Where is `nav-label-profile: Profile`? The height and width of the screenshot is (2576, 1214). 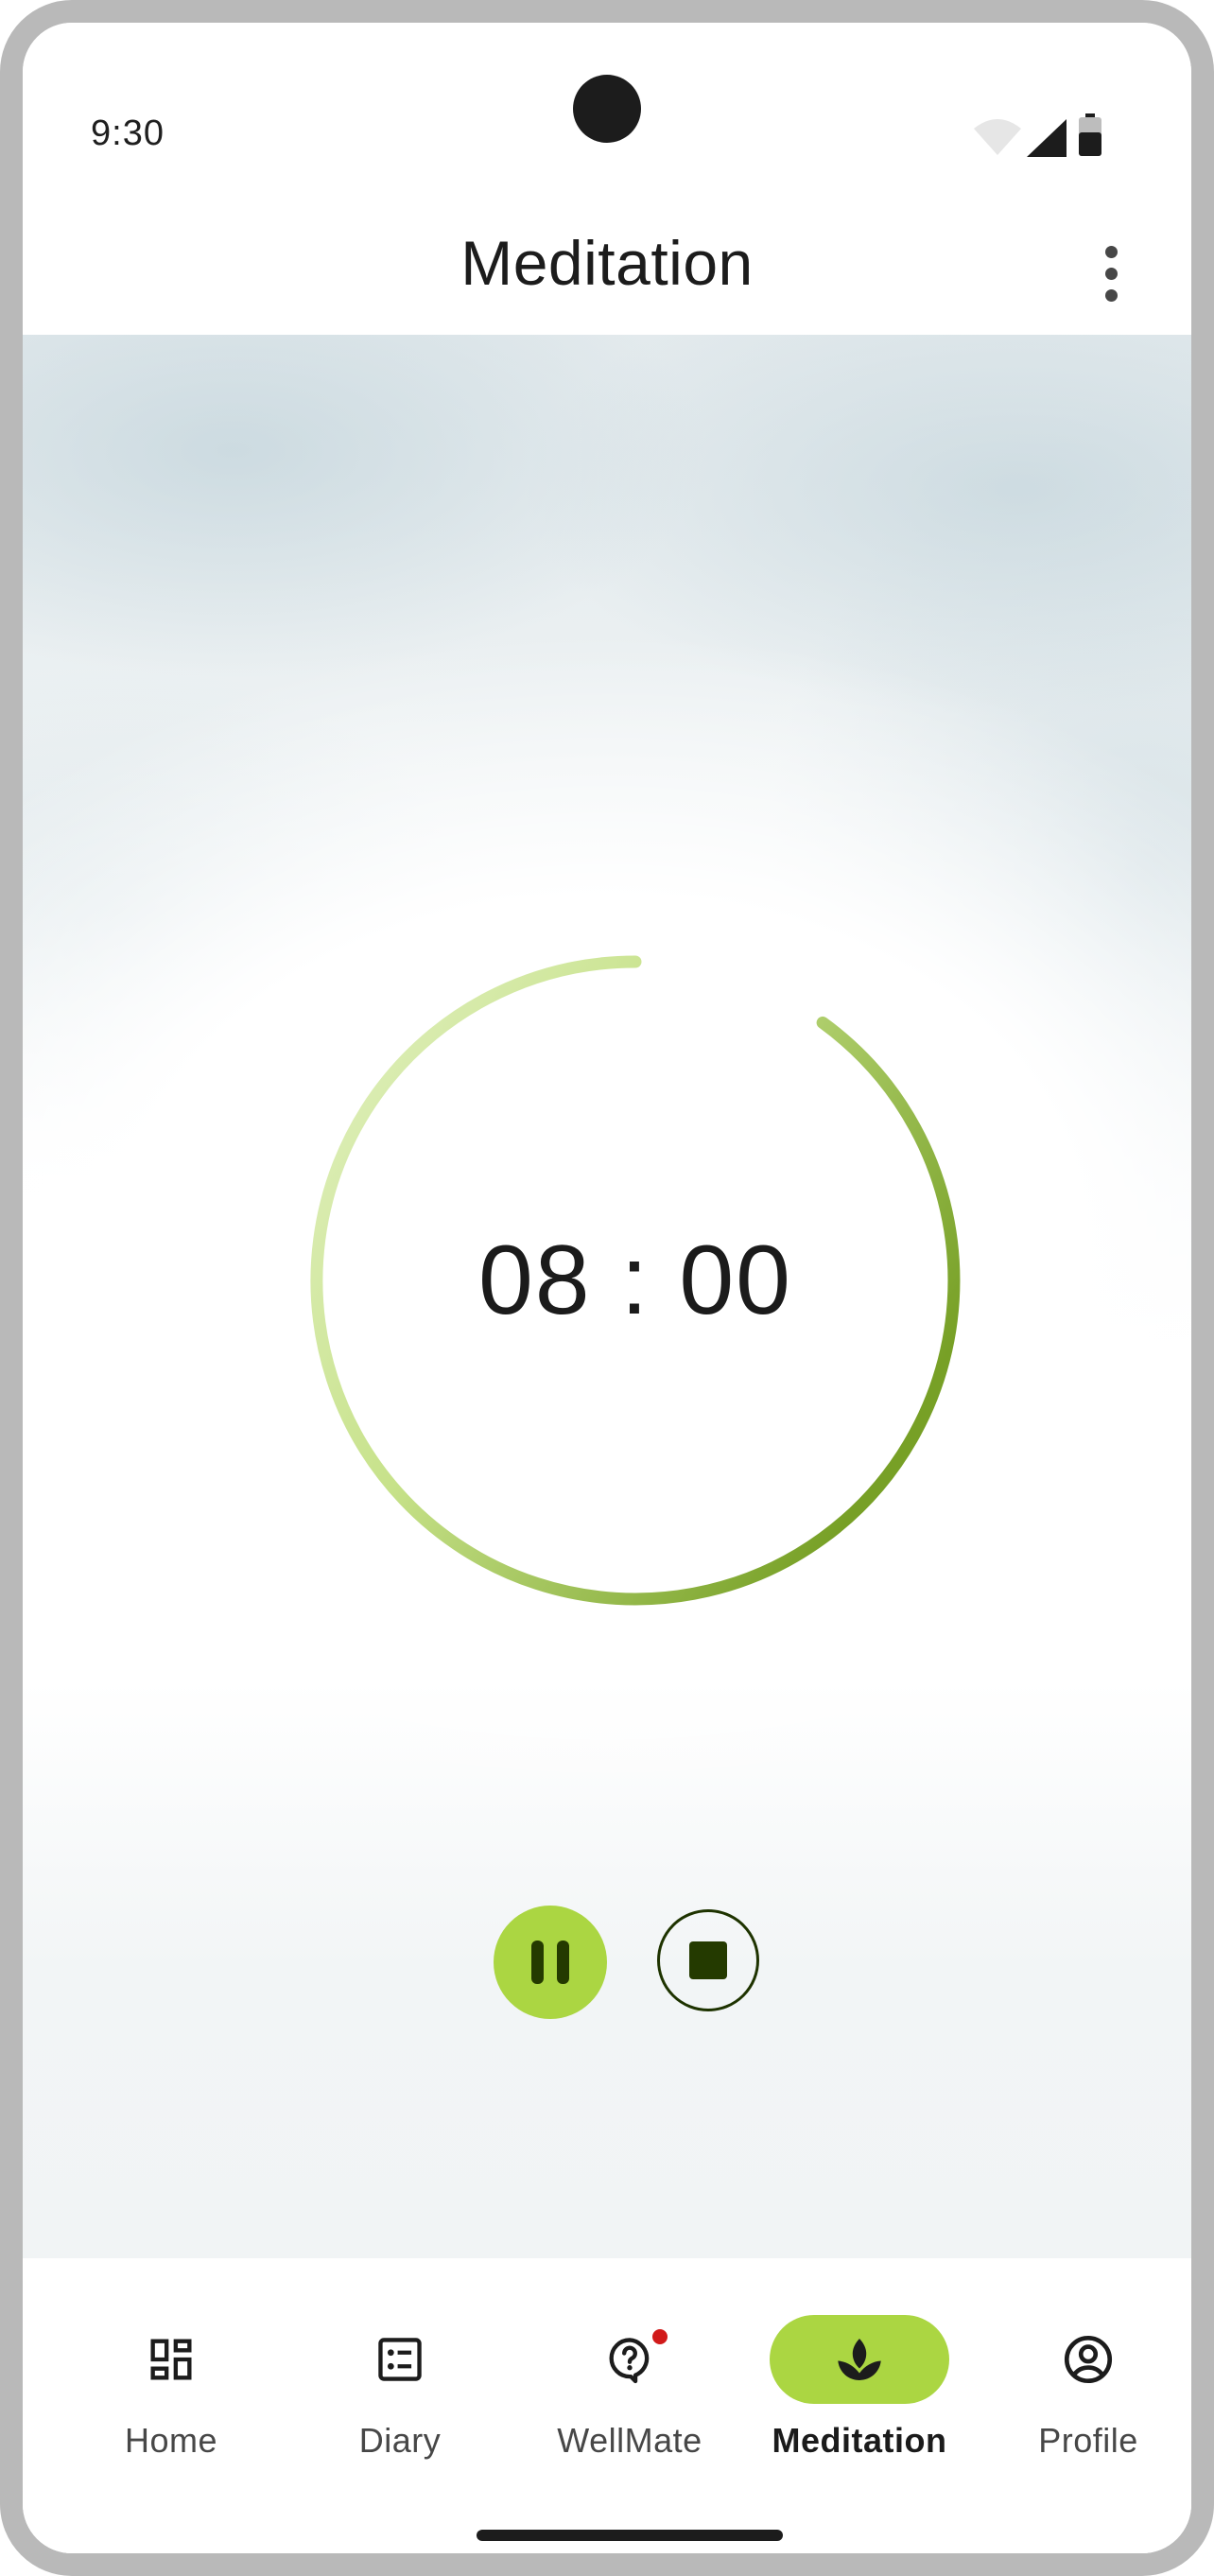
nav-label-profile: Profile is located at coordinates (1088, 2440).